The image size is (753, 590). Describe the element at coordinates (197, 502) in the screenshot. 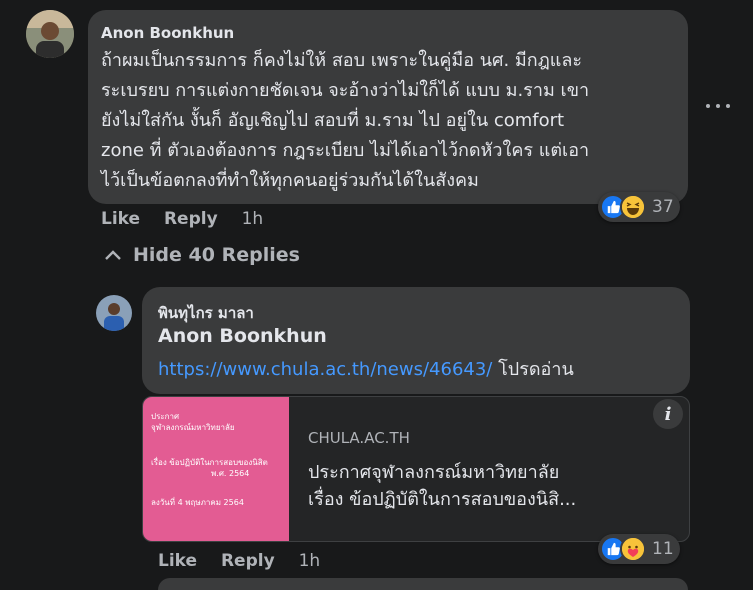

I see `preview-image-line: ลงวันที่ 4 พฤษภาคม 2564` at that location.